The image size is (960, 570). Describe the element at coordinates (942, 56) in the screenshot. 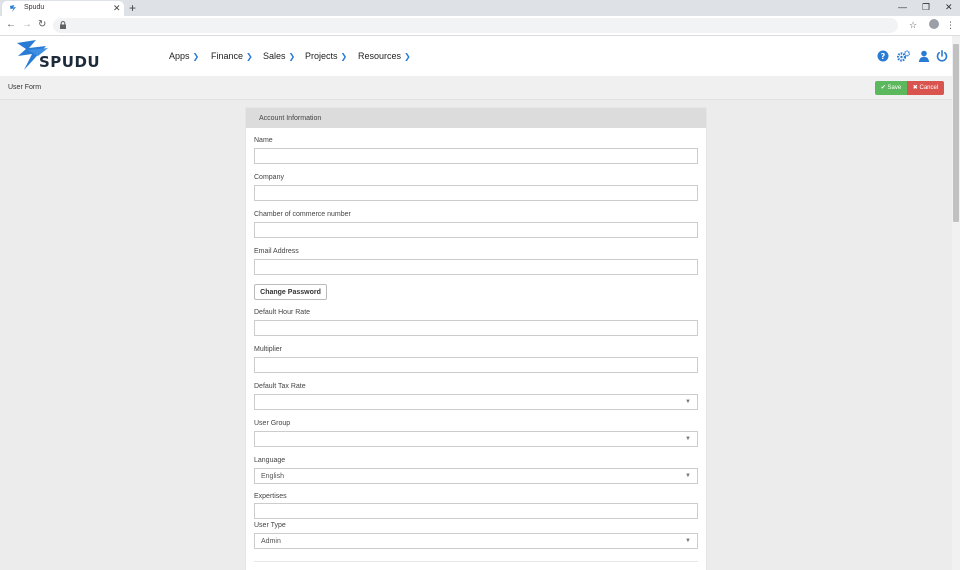

I see `power-icon` at that location.